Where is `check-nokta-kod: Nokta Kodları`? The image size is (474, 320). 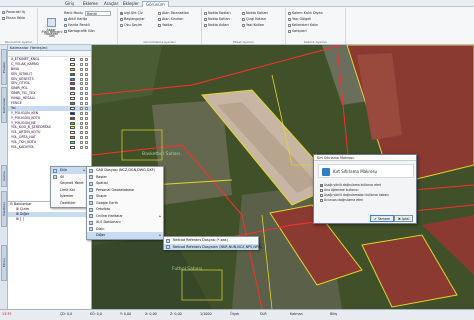
check-nokta-kod: Nokta Kodları is located at coordinates (217, 13).